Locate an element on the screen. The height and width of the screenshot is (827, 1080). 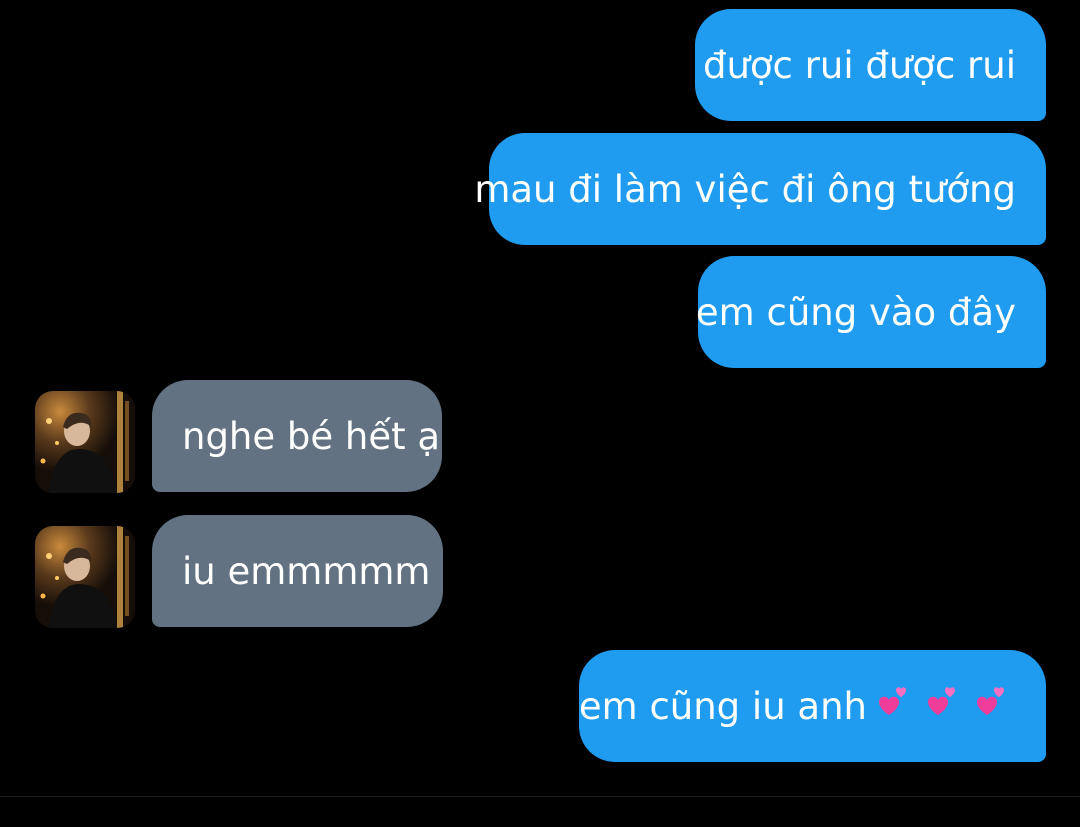
sent-message-bubble: em cũng vào đây is located at coordinates (870, 312).